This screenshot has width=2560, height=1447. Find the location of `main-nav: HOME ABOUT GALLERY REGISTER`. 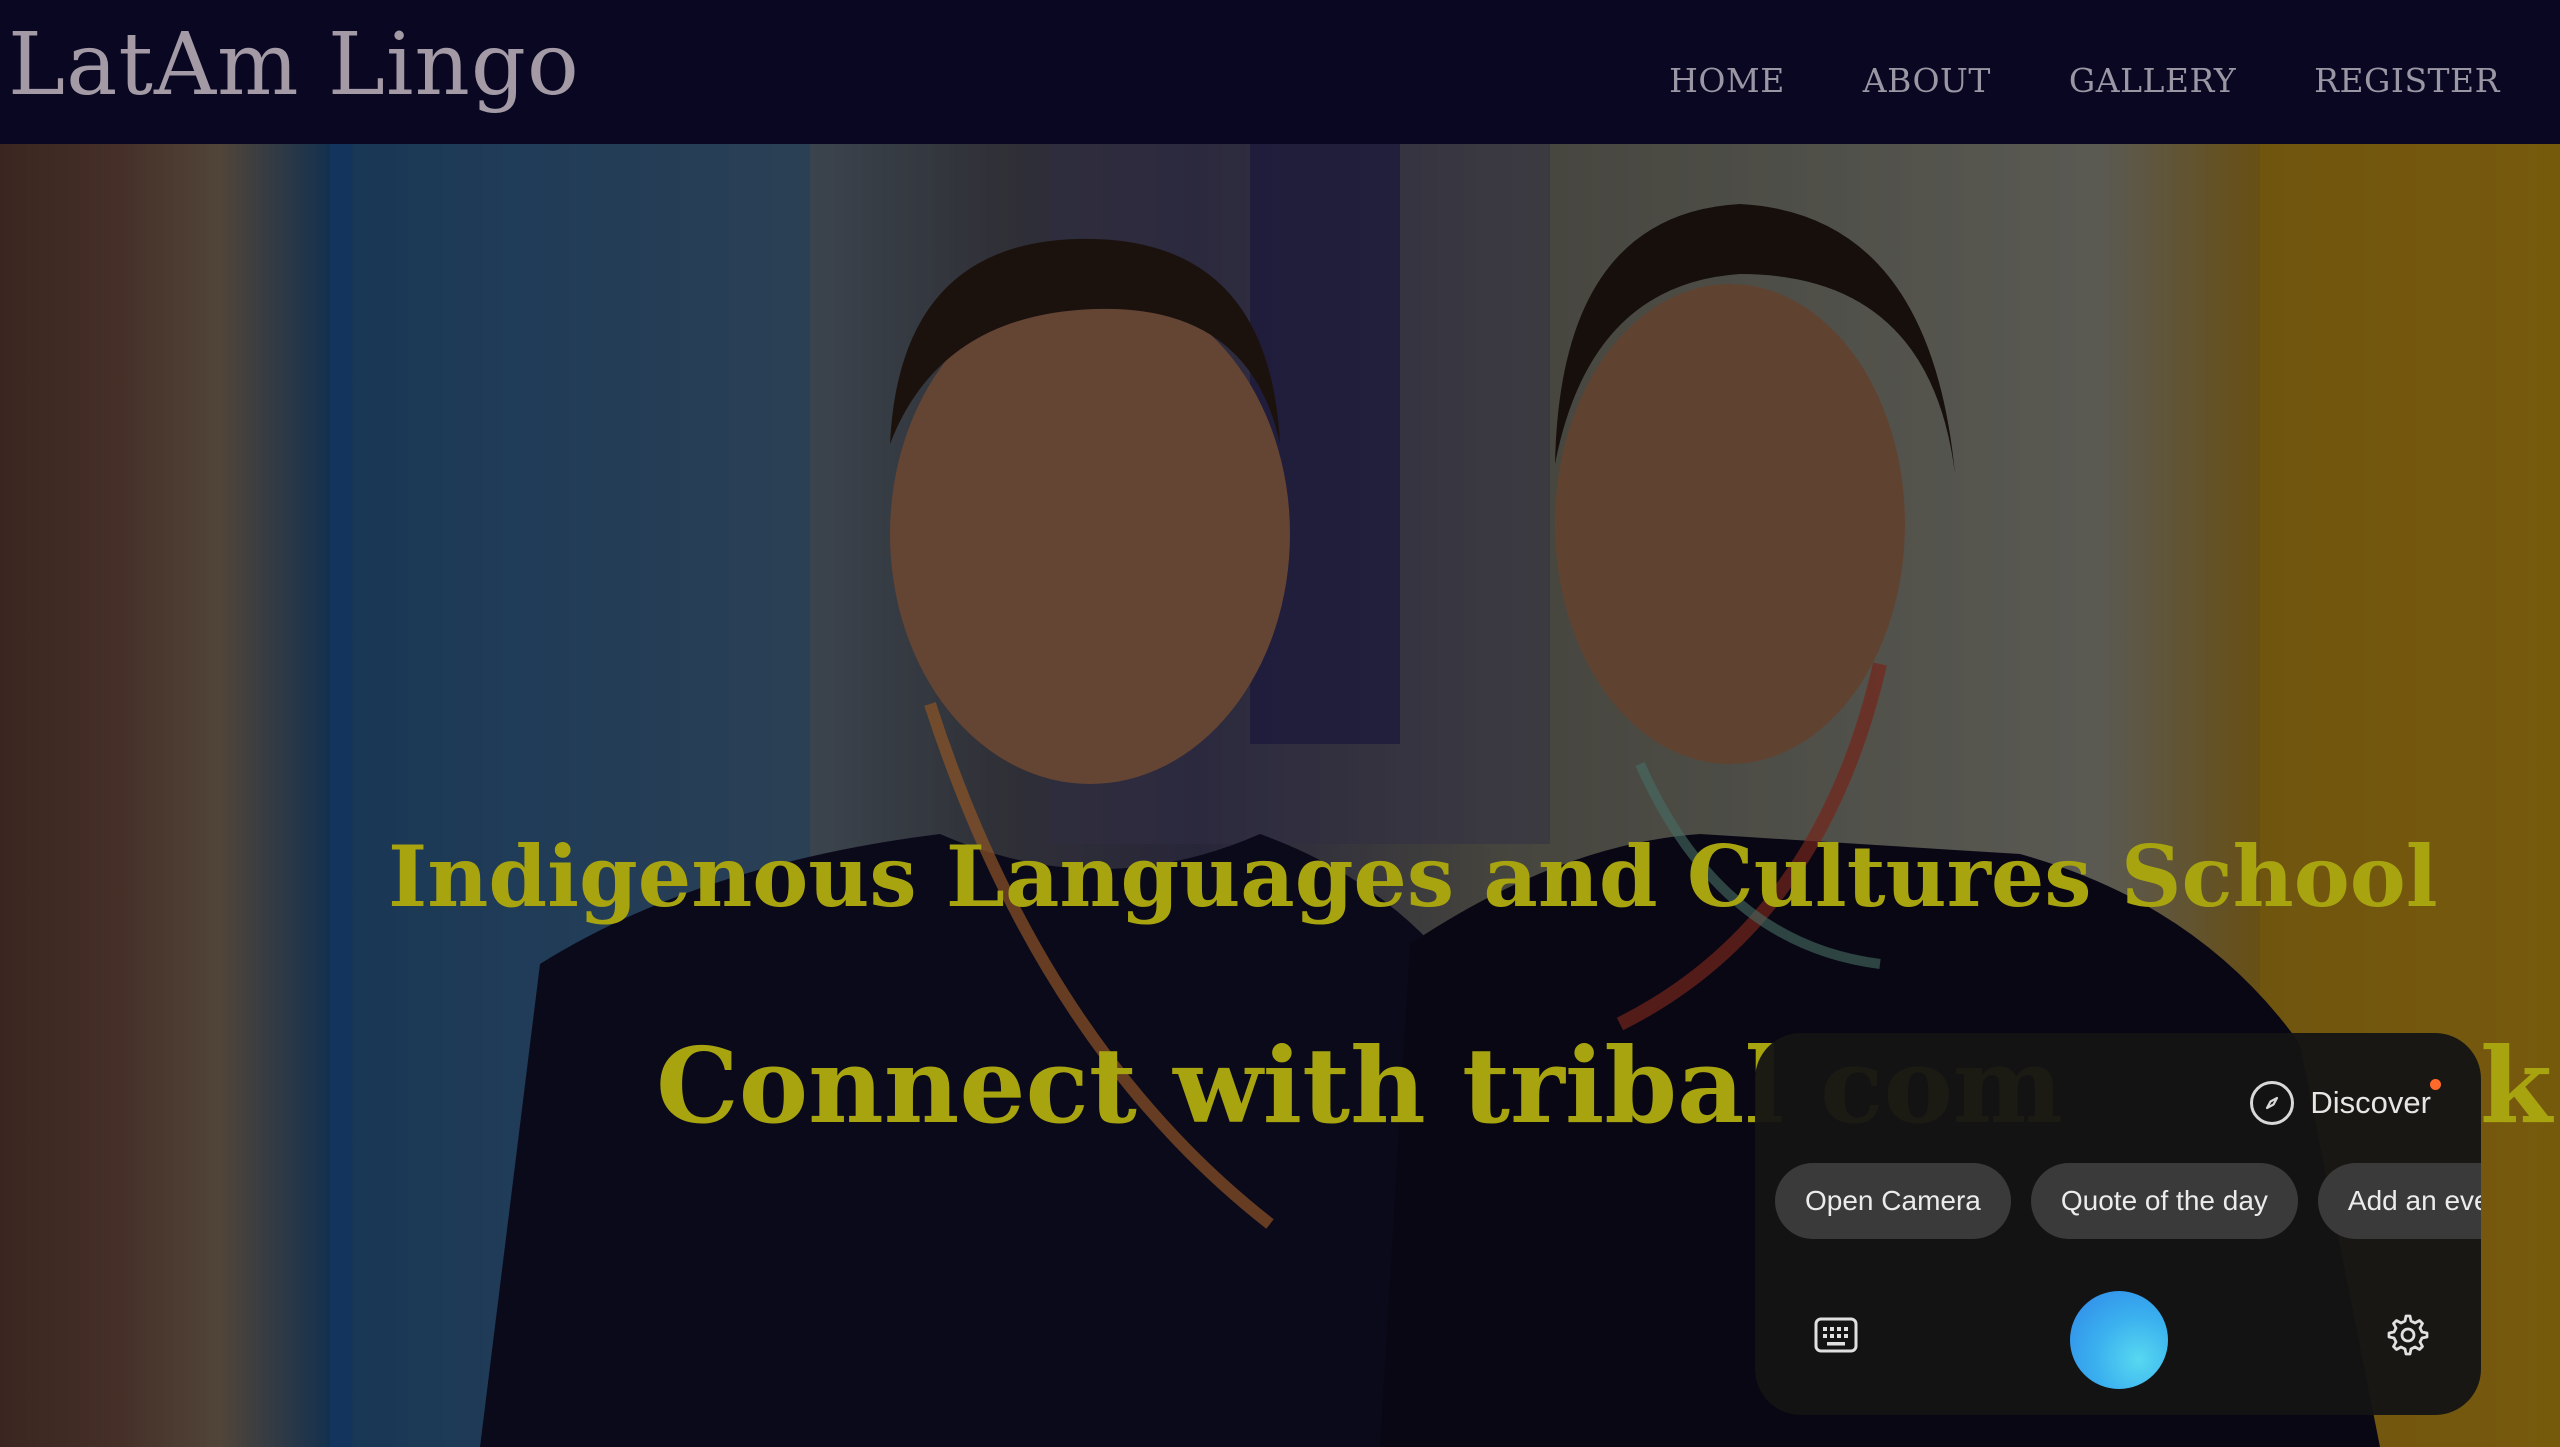

main-nav: HOME ABOUT GALLERY REGISTER is located at coordinates (2084, 80).